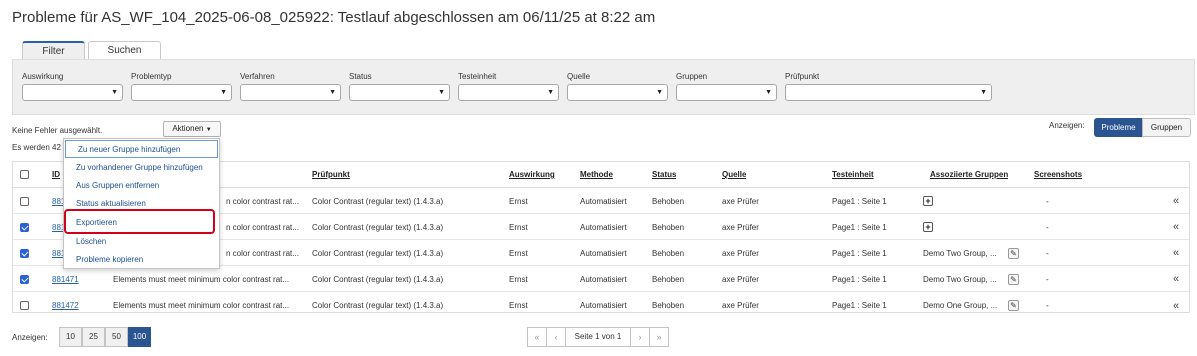  Describe the element at coordinates (181, 92) in the screenshot. I see `filter-problem-type-select: ▼` at that location.